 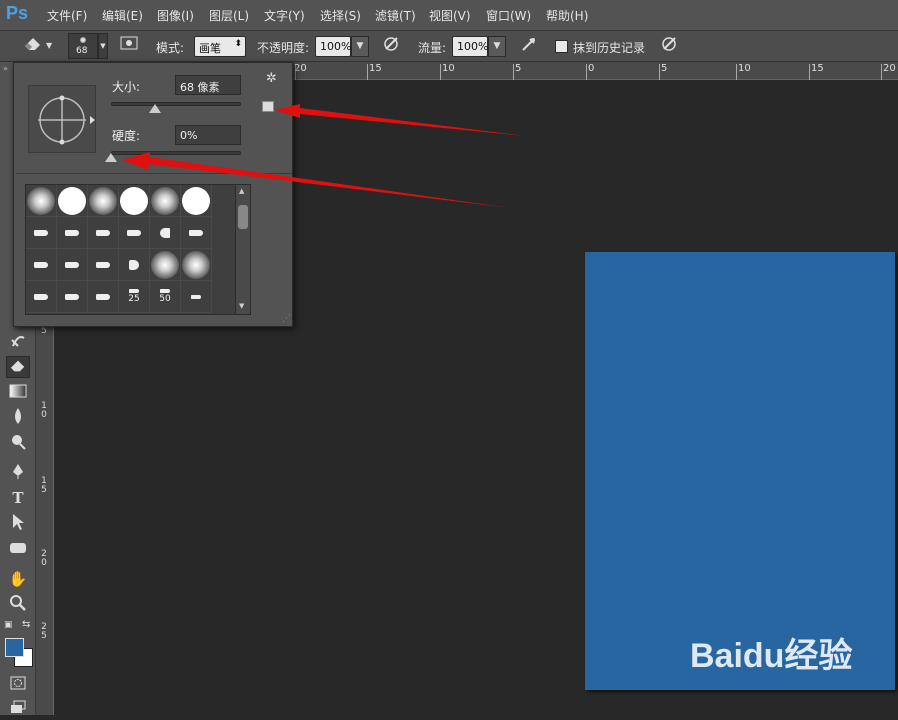 I want to click on swap-colors-icon: ⇆, so click(x=26, y=624).